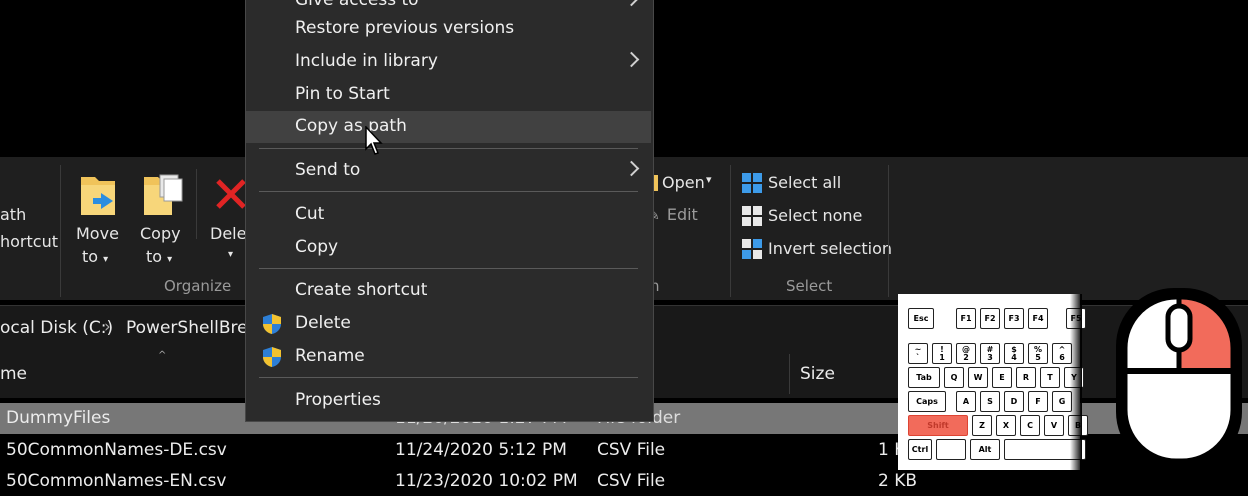 The width and height of the screenshot is (1248, 496). What do you see at coordinates (154, 256) in the screenshot?
I see `copy-to-label2: to` at bounding box center [154, 256].